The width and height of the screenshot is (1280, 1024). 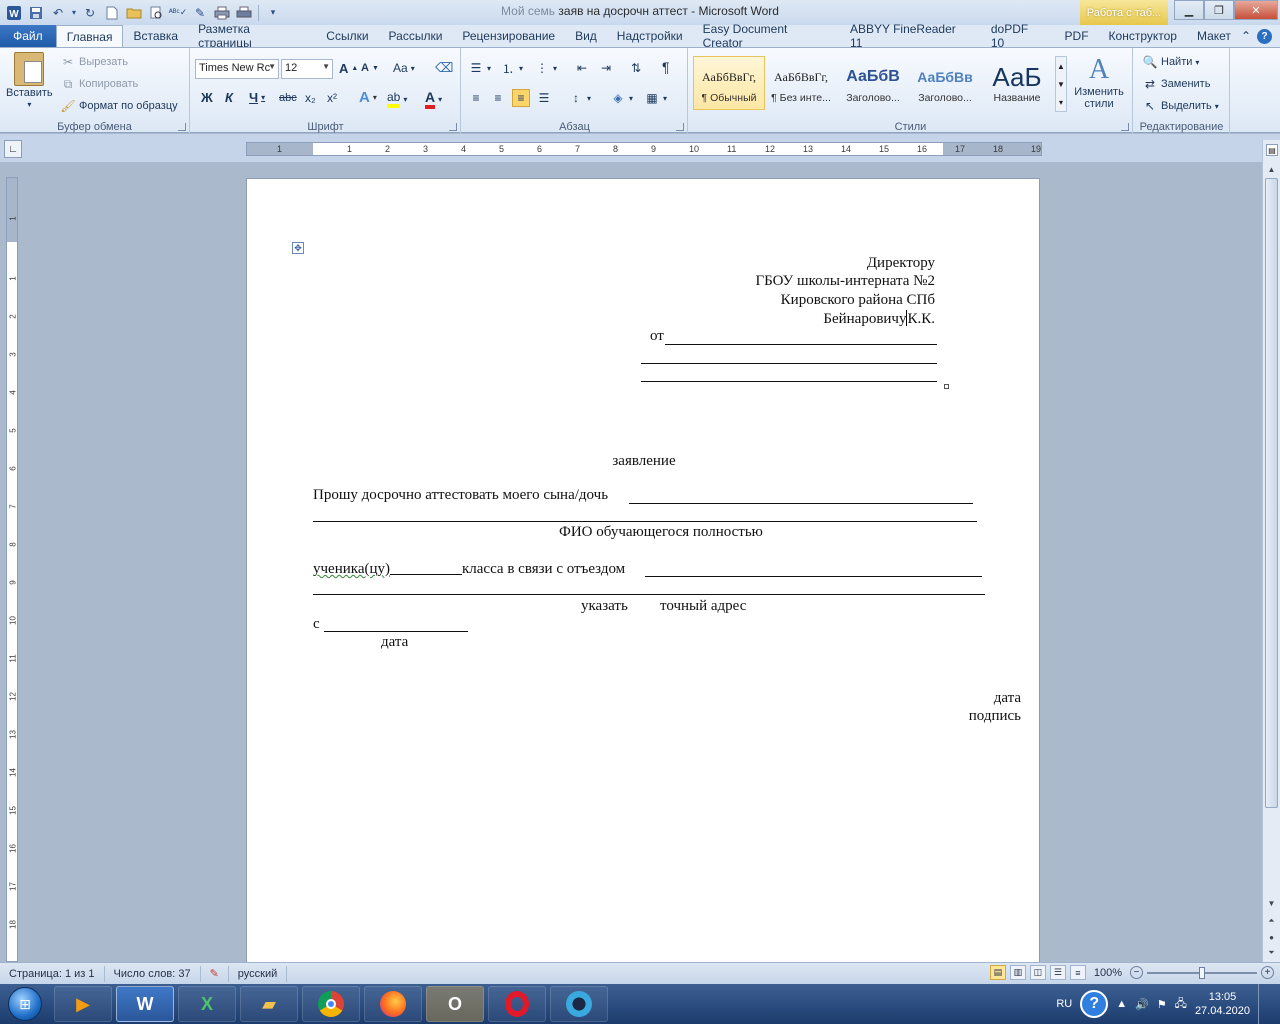 I want to click on horizontal-ruler: 1 1 2 3 4 5 6 7 8 9 10 11 12 13 14 15 16 17 18 19, so click(x=644, y=149).